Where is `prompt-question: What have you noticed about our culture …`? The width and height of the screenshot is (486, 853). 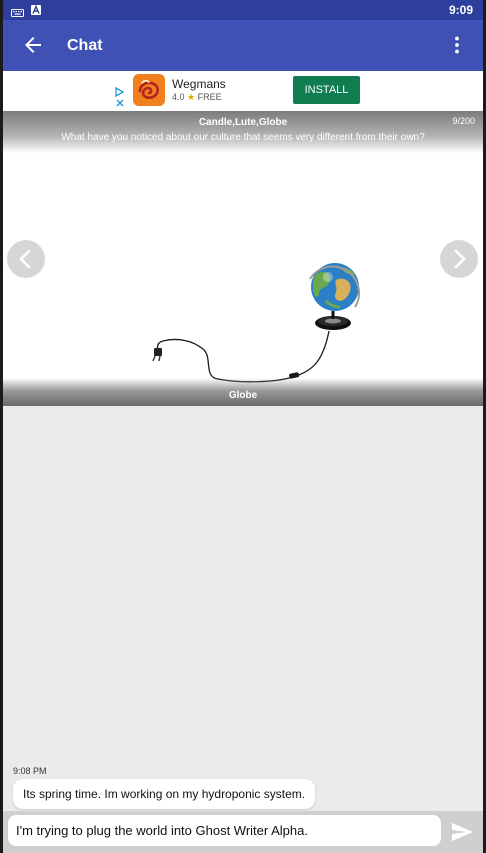 prompt-question: What have you noticed about our culture … is located at coordinates (243, 137).